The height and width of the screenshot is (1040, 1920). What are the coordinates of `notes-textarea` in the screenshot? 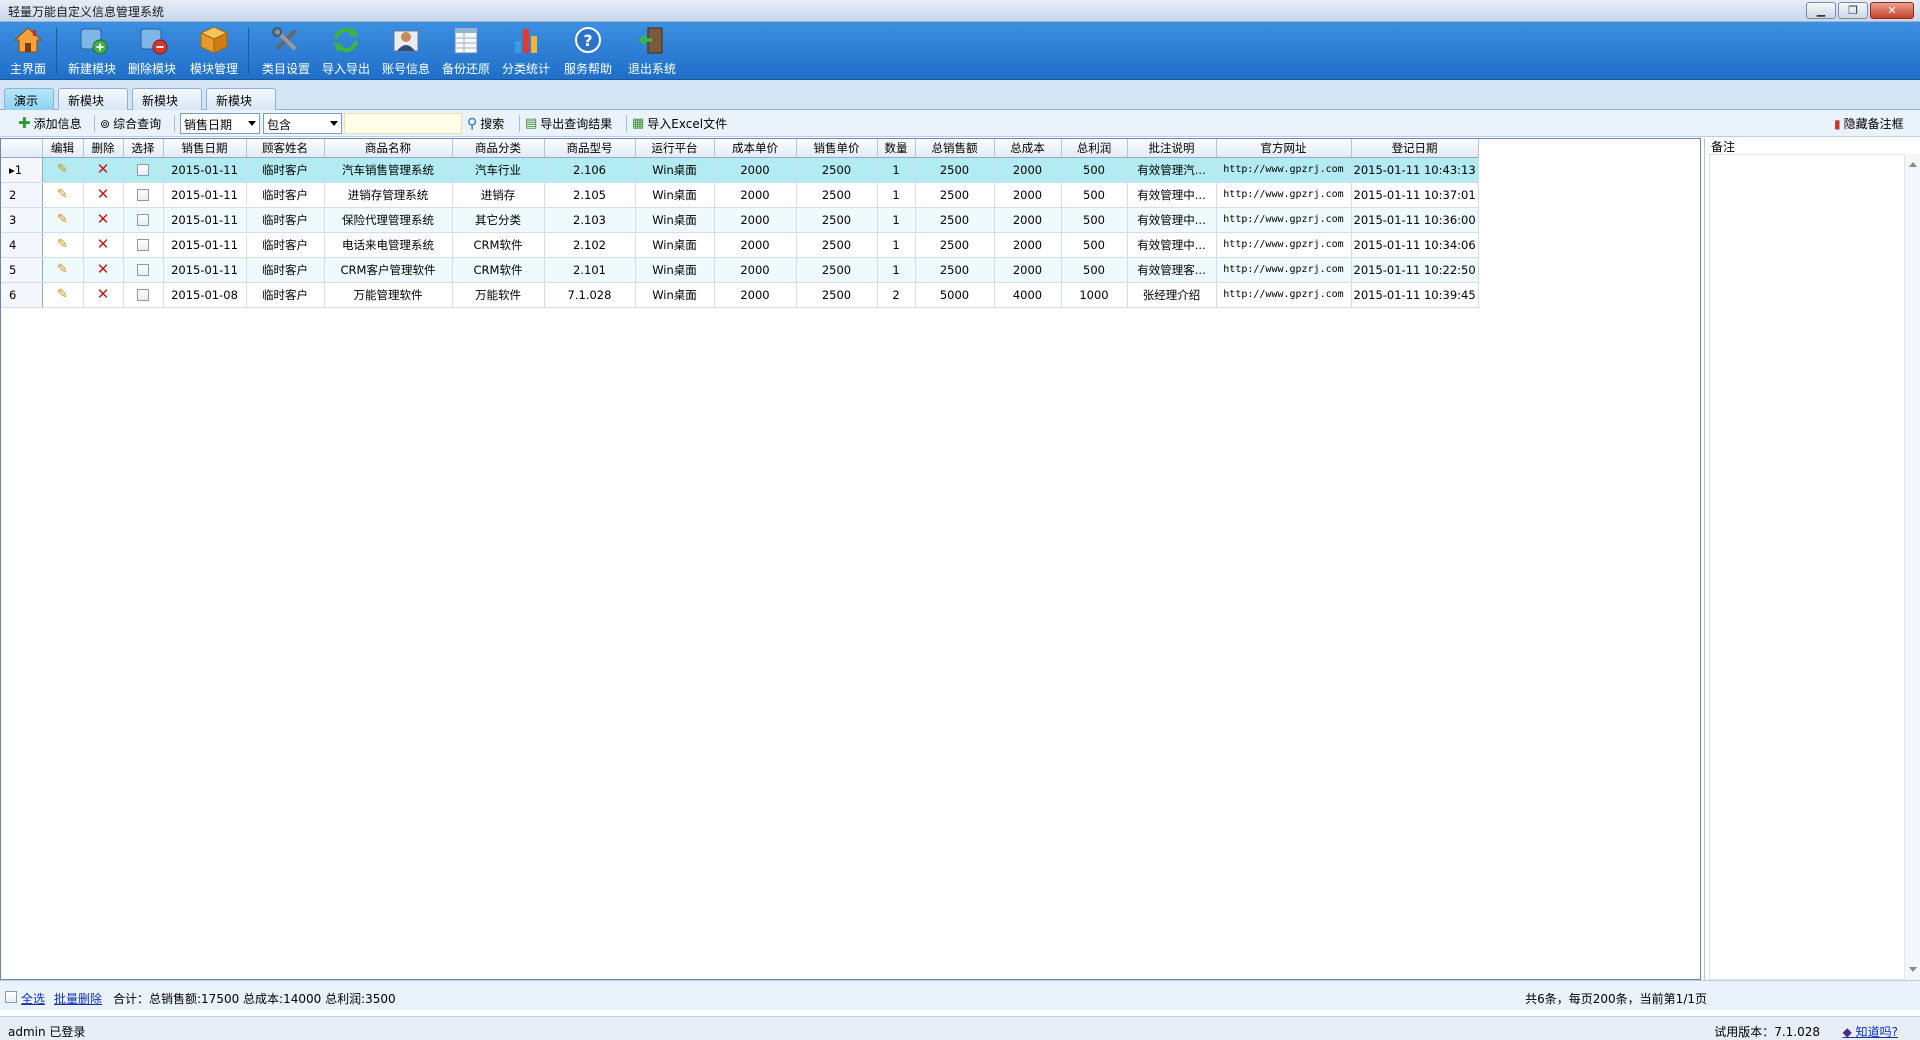 It's located at (1814, 567).